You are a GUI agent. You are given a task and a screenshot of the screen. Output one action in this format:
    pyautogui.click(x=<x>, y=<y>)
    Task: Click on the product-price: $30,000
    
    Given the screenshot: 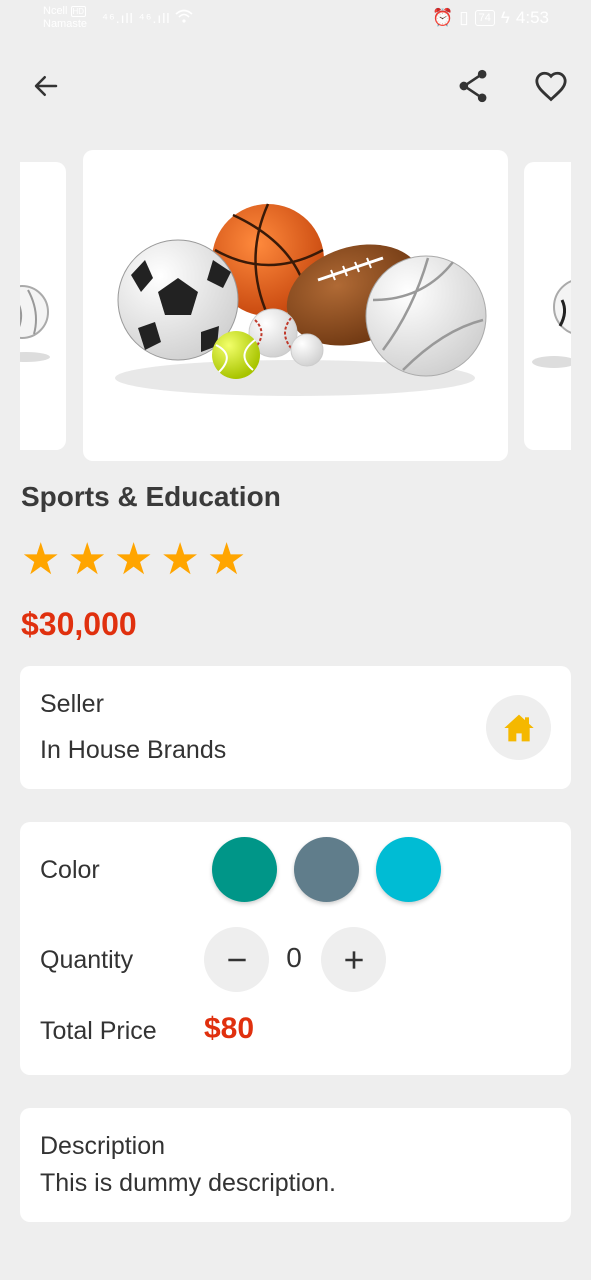 What is the action you would take?
    pyautogui.click(x=79, y=624)
    